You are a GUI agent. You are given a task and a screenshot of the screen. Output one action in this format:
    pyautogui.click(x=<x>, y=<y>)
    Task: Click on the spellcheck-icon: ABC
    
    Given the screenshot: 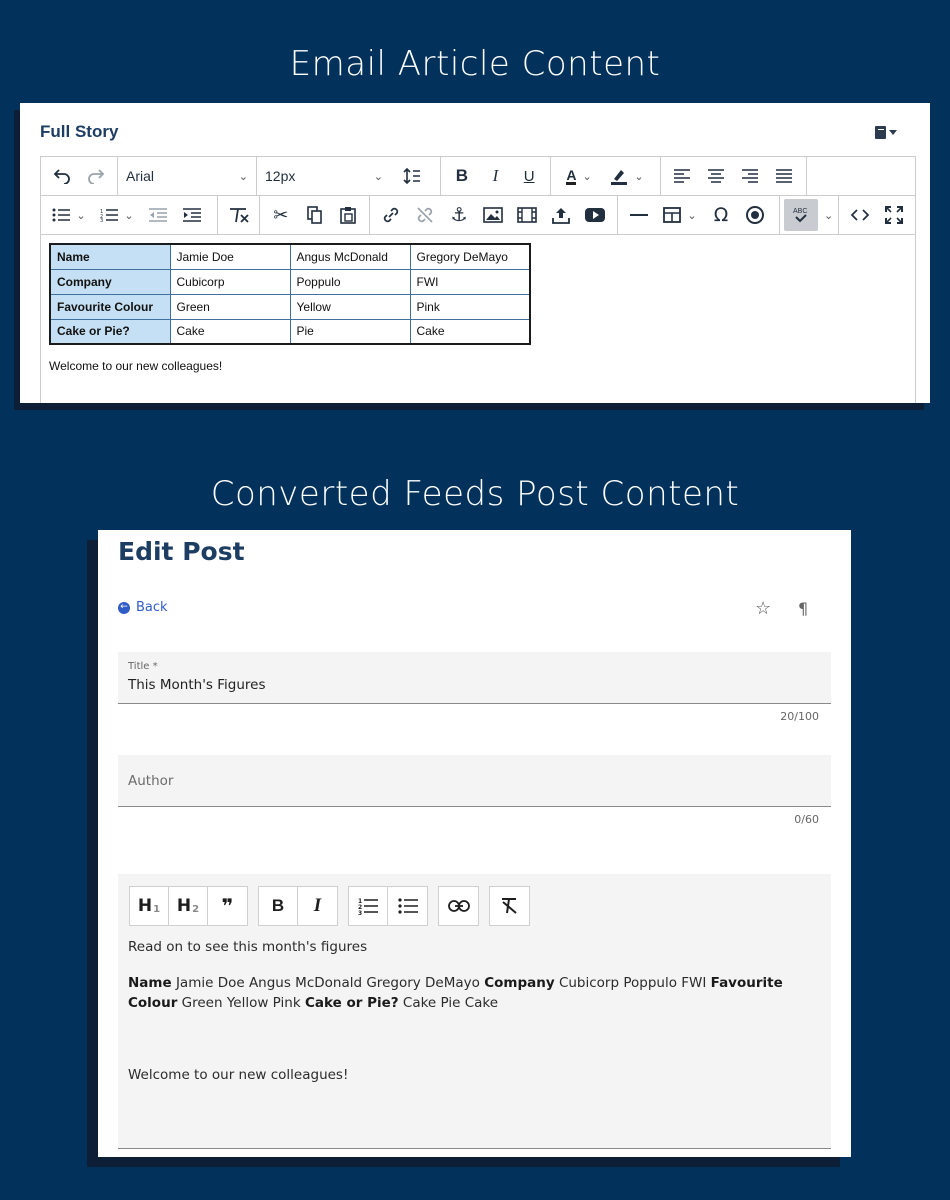 What is the action you would take?
    pyautogui.click(x=801, y=215)
    